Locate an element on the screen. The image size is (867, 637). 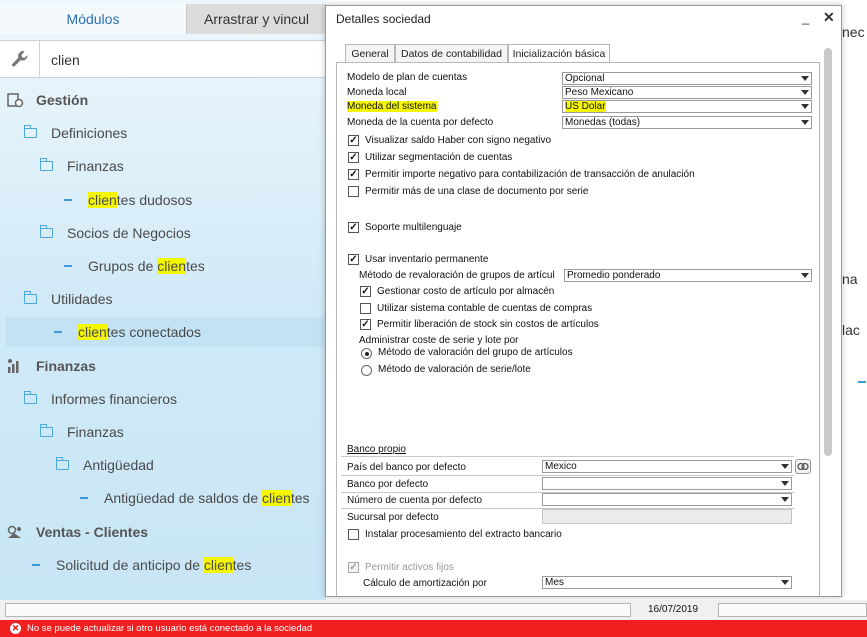
sucursal-defecto-input is located at coordinates (667, 516).